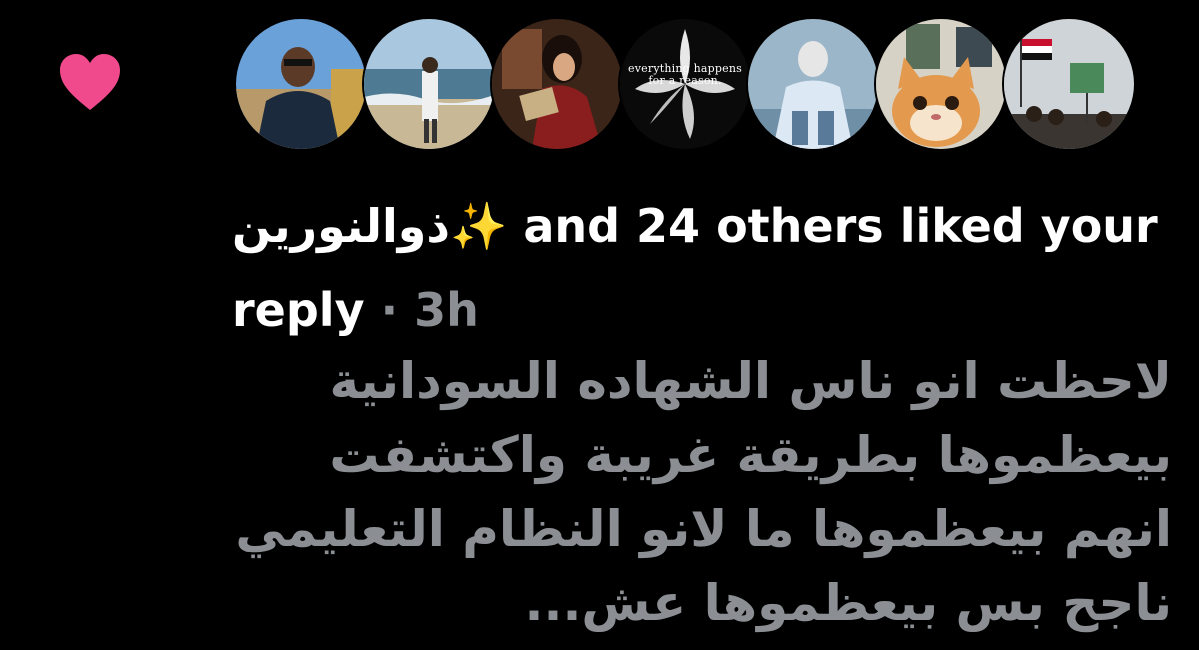 The width and height of the screenshot is (1199, 650). Describe the element at coordinates (90, 82) in the screenshot. I see `heart-icon` at that location.